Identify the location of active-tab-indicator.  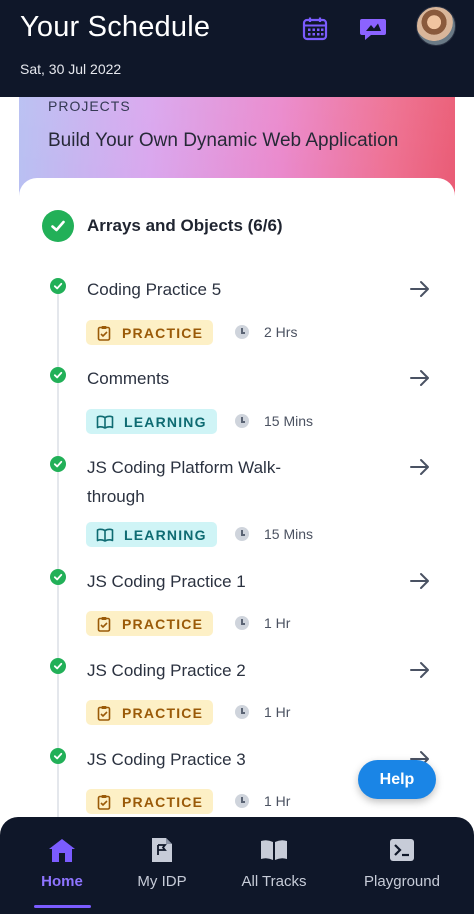
(62, 906).